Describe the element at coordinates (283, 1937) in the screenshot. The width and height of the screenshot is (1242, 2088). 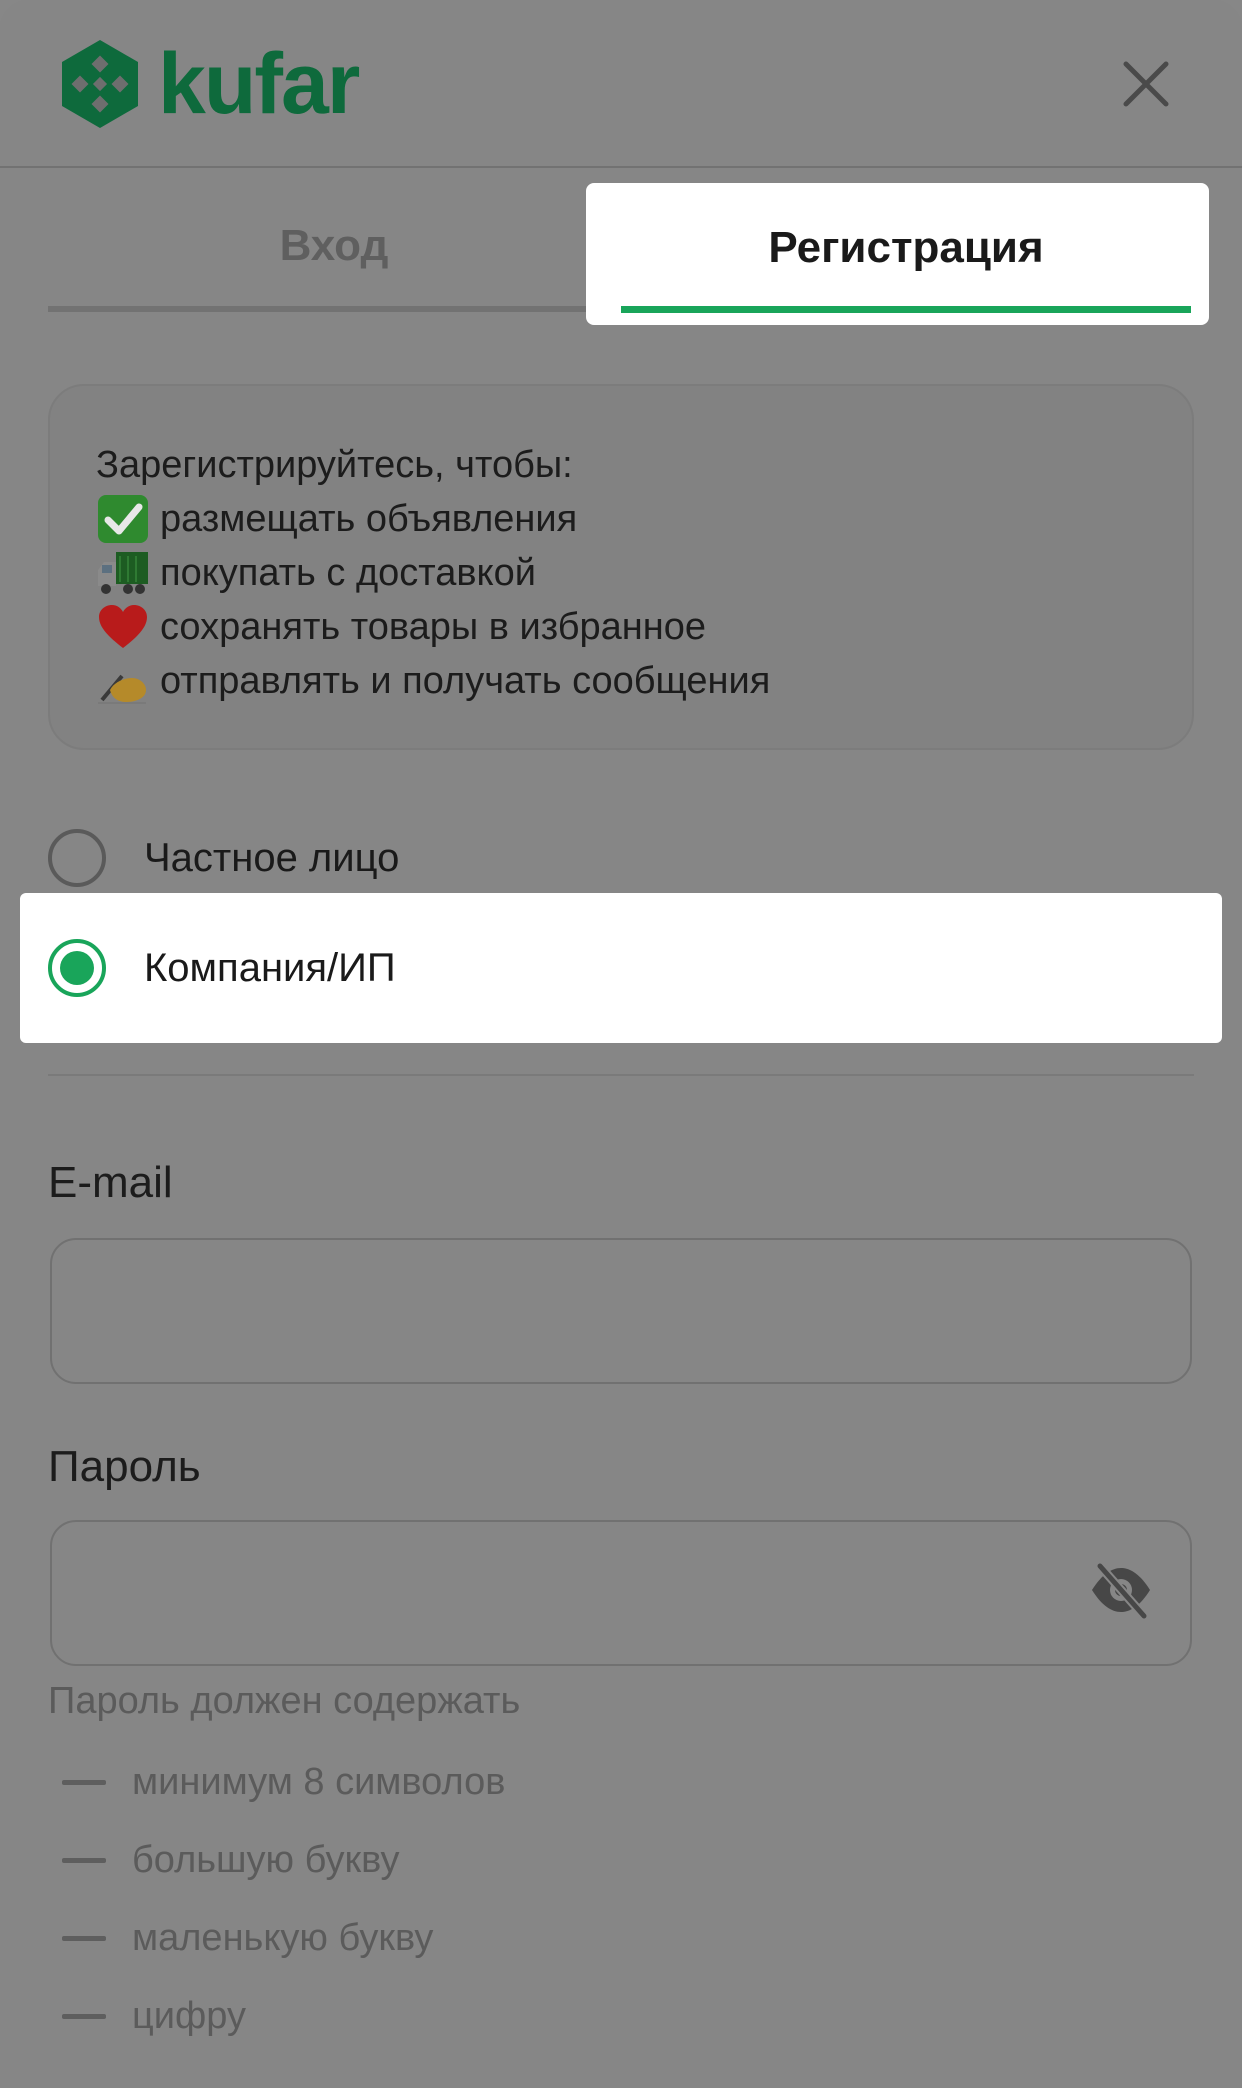
I see `password-rule-text: маленькую букву` at that location.